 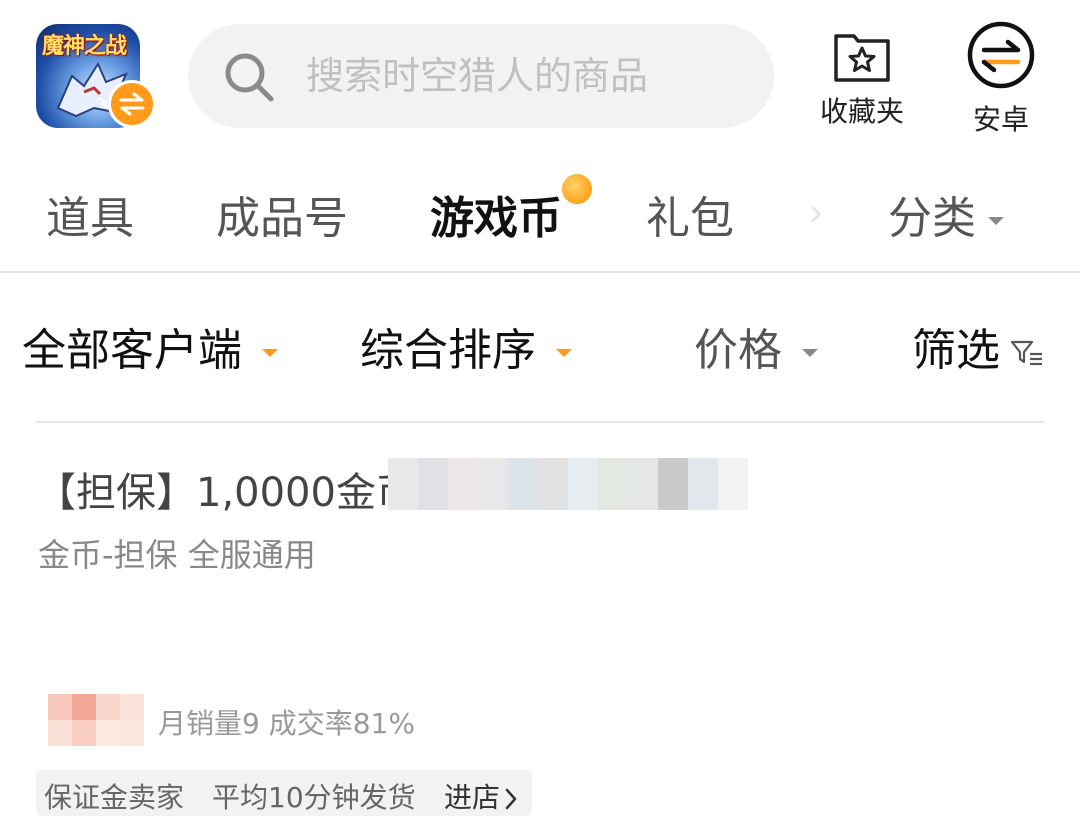 What do you see at coordinates (1000, 119) in the screenshot?
I see `platform-label: 安卓` at bounding box center [1000, 119].